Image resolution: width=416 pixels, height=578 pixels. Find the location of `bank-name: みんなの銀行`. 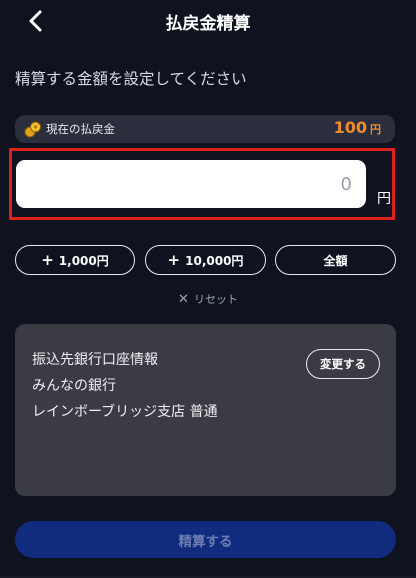

bank-name: みんなの銀行 is located at coordinates (74, 386).